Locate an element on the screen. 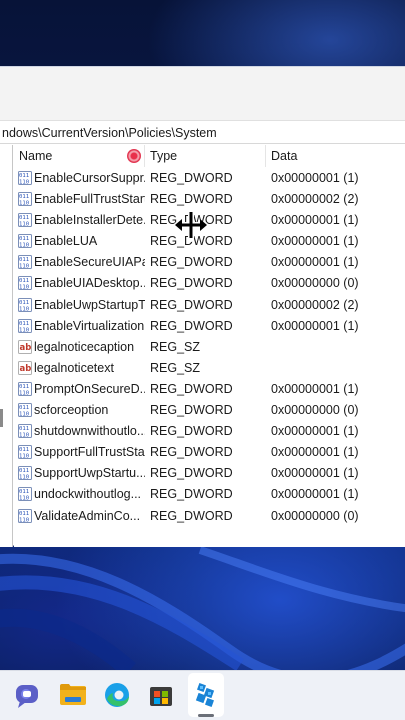  value-type: REG_SZ is located at coordinates (175, 367).